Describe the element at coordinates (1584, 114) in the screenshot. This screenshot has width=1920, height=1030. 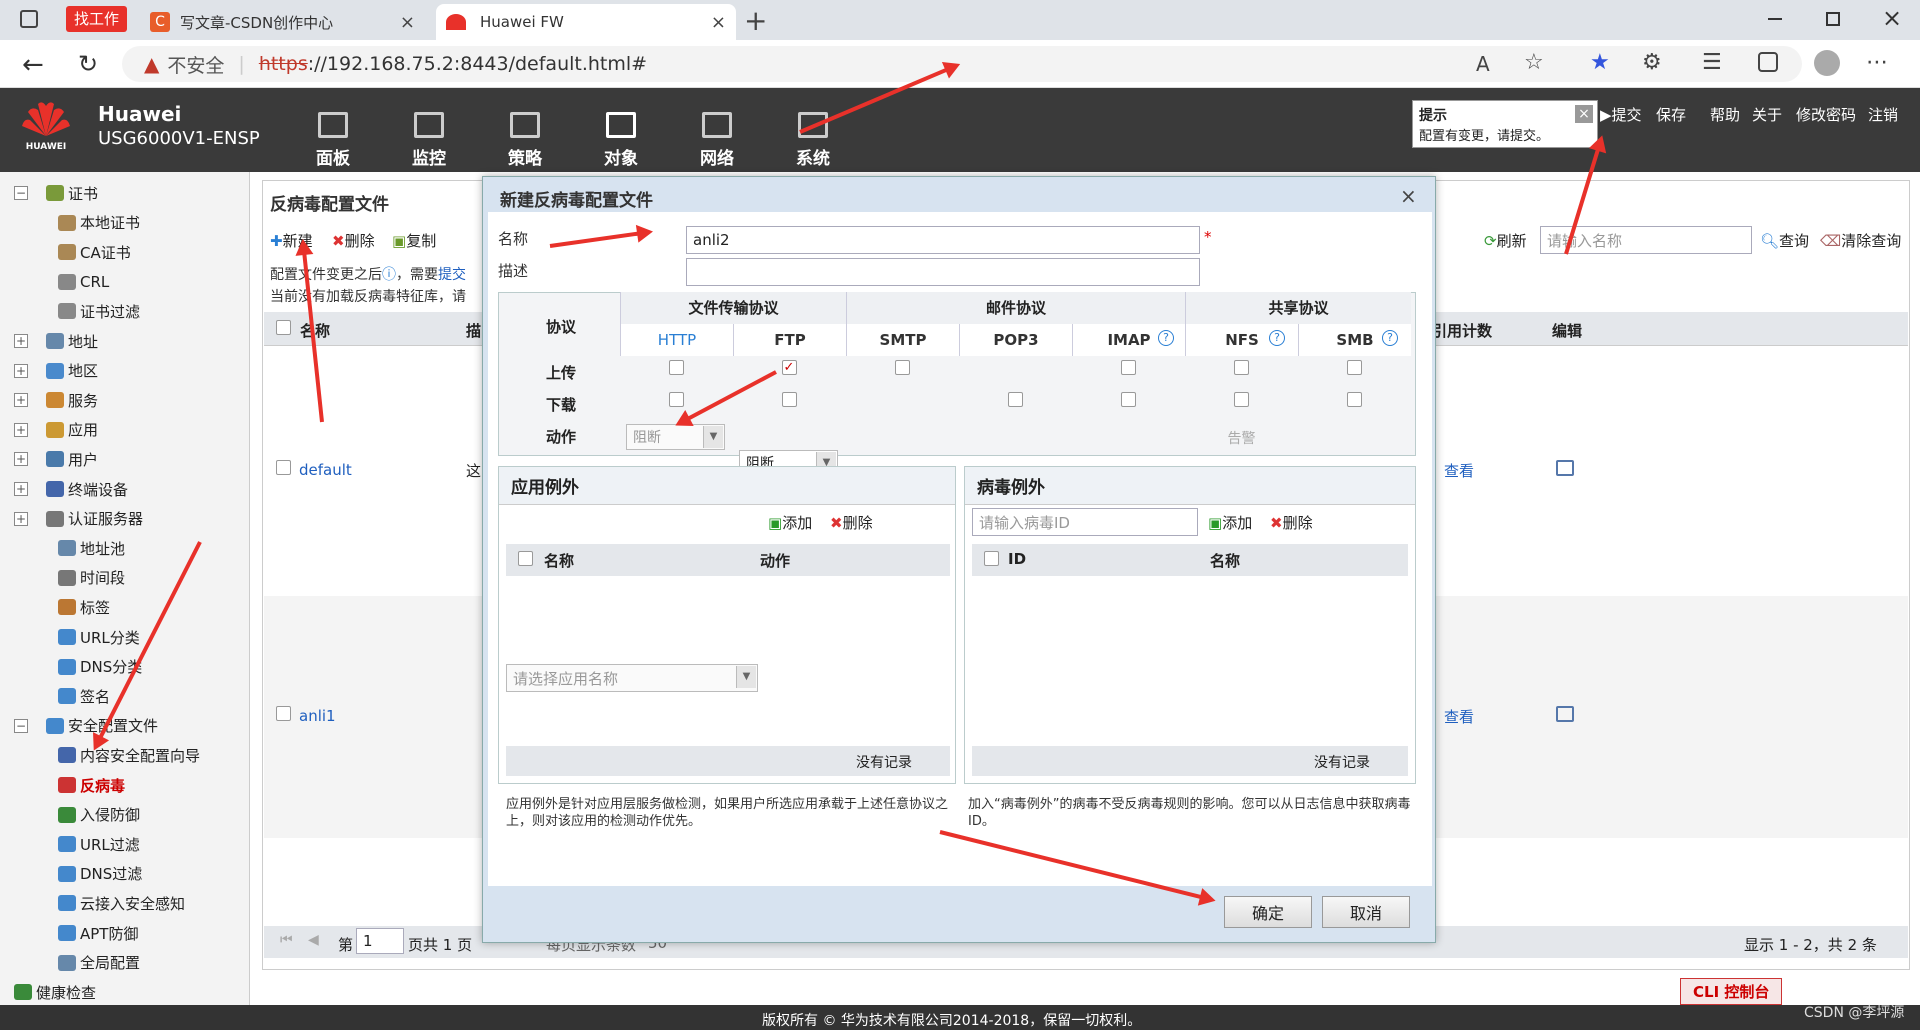
I see `tooltip-close-icon: ×` at that location.